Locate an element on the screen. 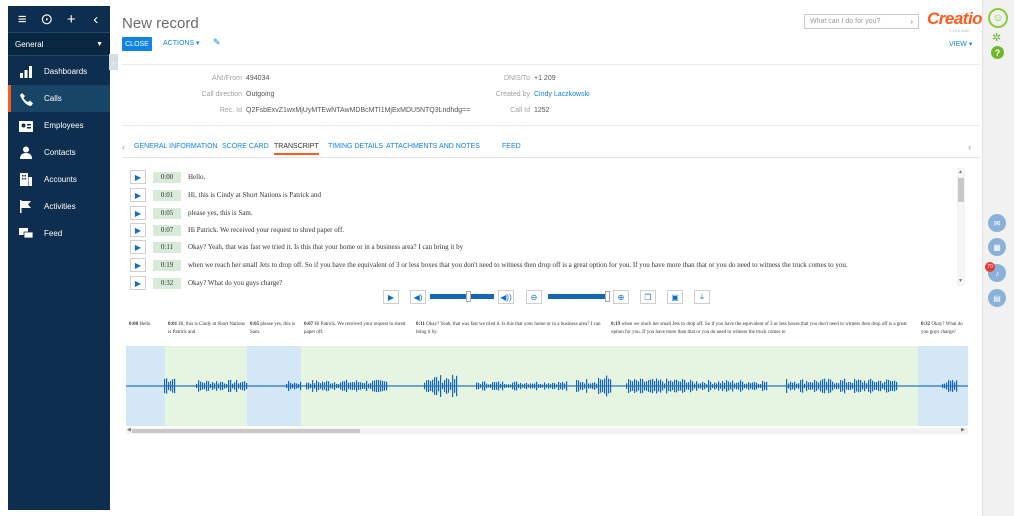  nav-item-activities: Activities is located at coordinates (59, 206).